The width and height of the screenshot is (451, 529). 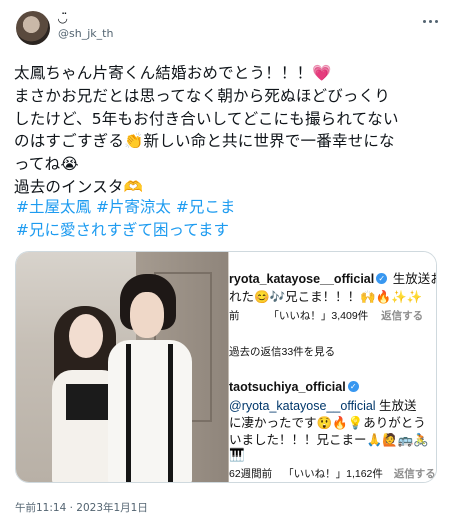 I want to click on comment-2-line: いました！！！兄こまー🙏🙋🚌🚴, so click(x=329, y=439).